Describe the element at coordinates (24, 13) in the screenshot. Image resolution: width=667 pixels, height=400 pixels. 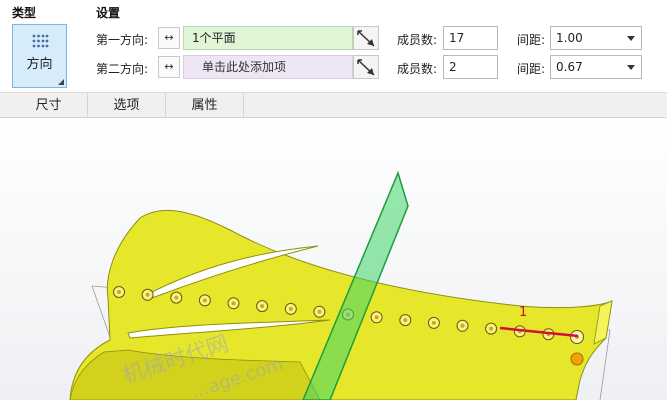
I see `type-section-title: 类型` at that location.